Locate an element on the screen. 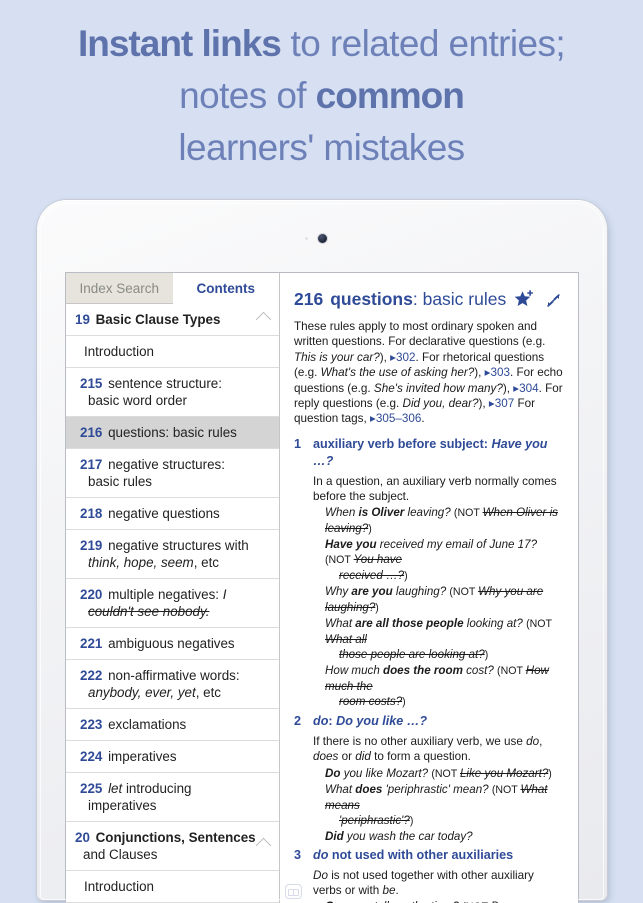 The height and width of the screenshot is (903, 643). headline-bold-2: common is located at coordinates (390, 95).